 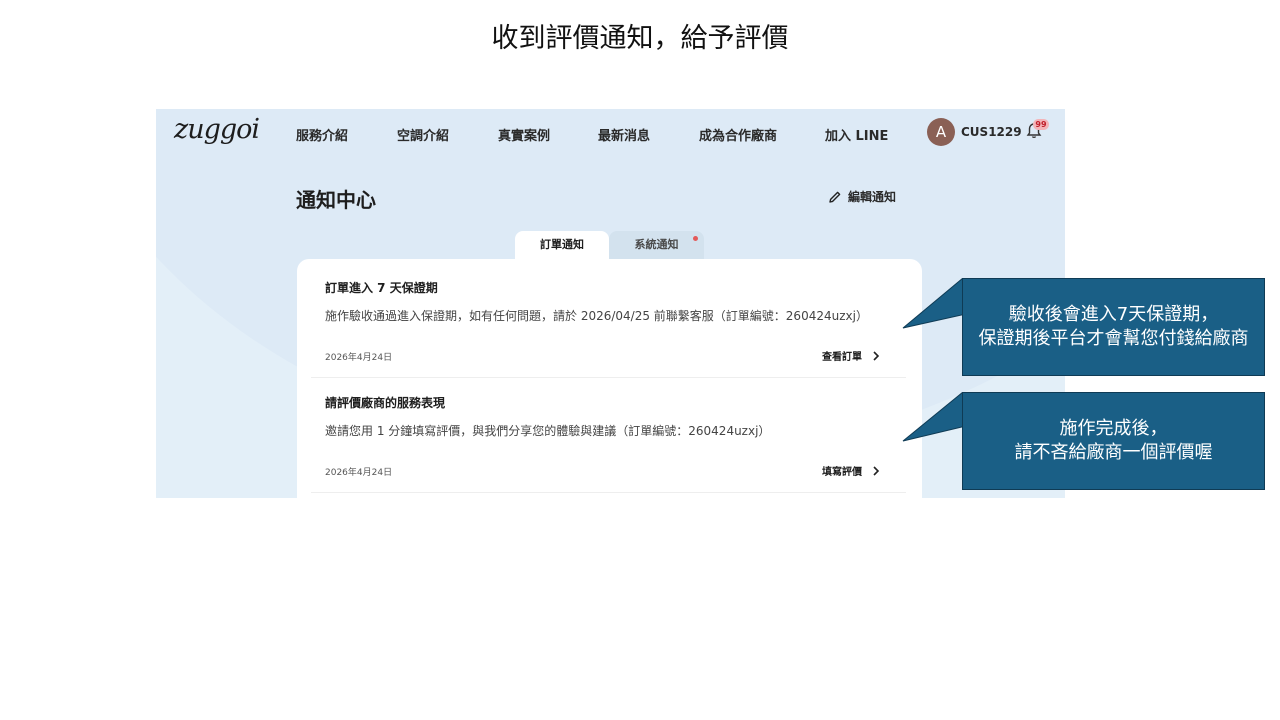 What do you see at coordinates (695, 238) in the screenshot?
I see `unread-dot` at bounding box center [695, 238].